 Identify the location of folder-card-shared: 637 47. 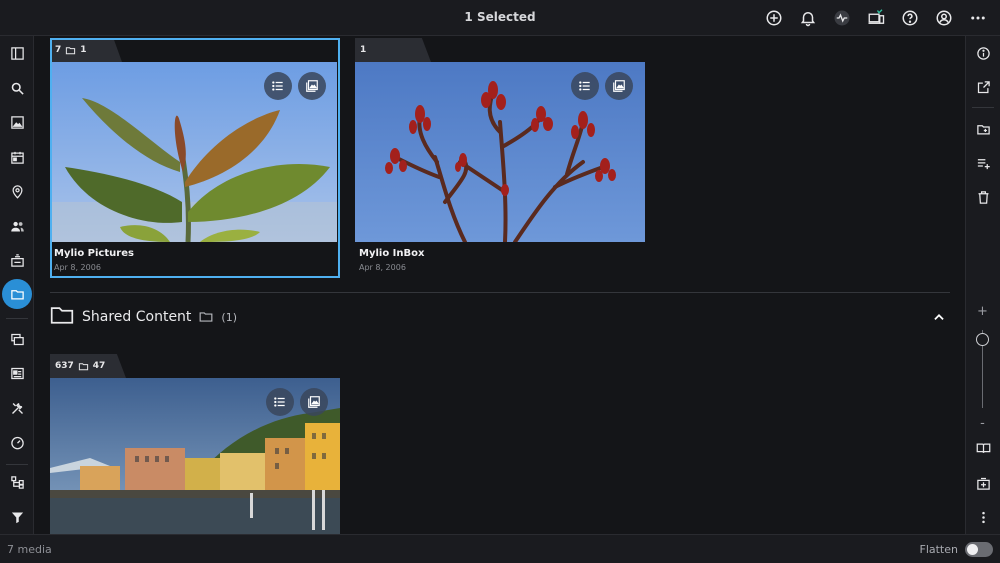
(195, 444).